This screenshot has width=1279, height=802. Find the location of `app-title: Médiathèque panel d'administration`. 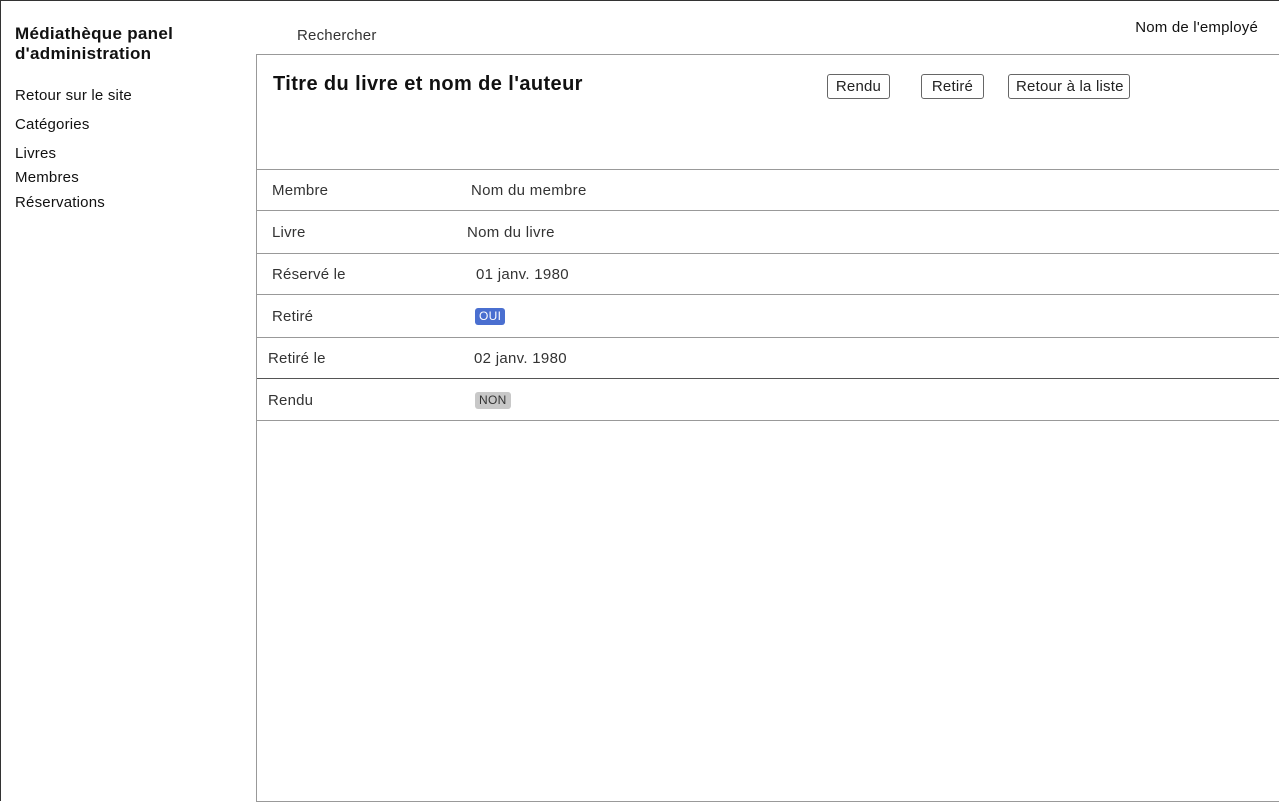

app-title: Médiathèque panel d'administration is located at coordinates (94, 43).